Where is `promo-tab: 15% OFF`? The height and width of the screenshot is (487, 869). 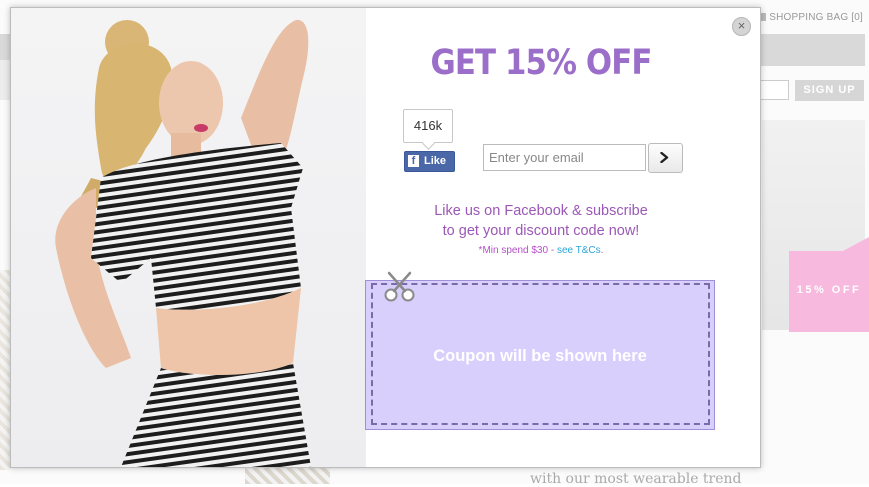 promo-tab: 15% OFF is located at coordinates (829, 284).